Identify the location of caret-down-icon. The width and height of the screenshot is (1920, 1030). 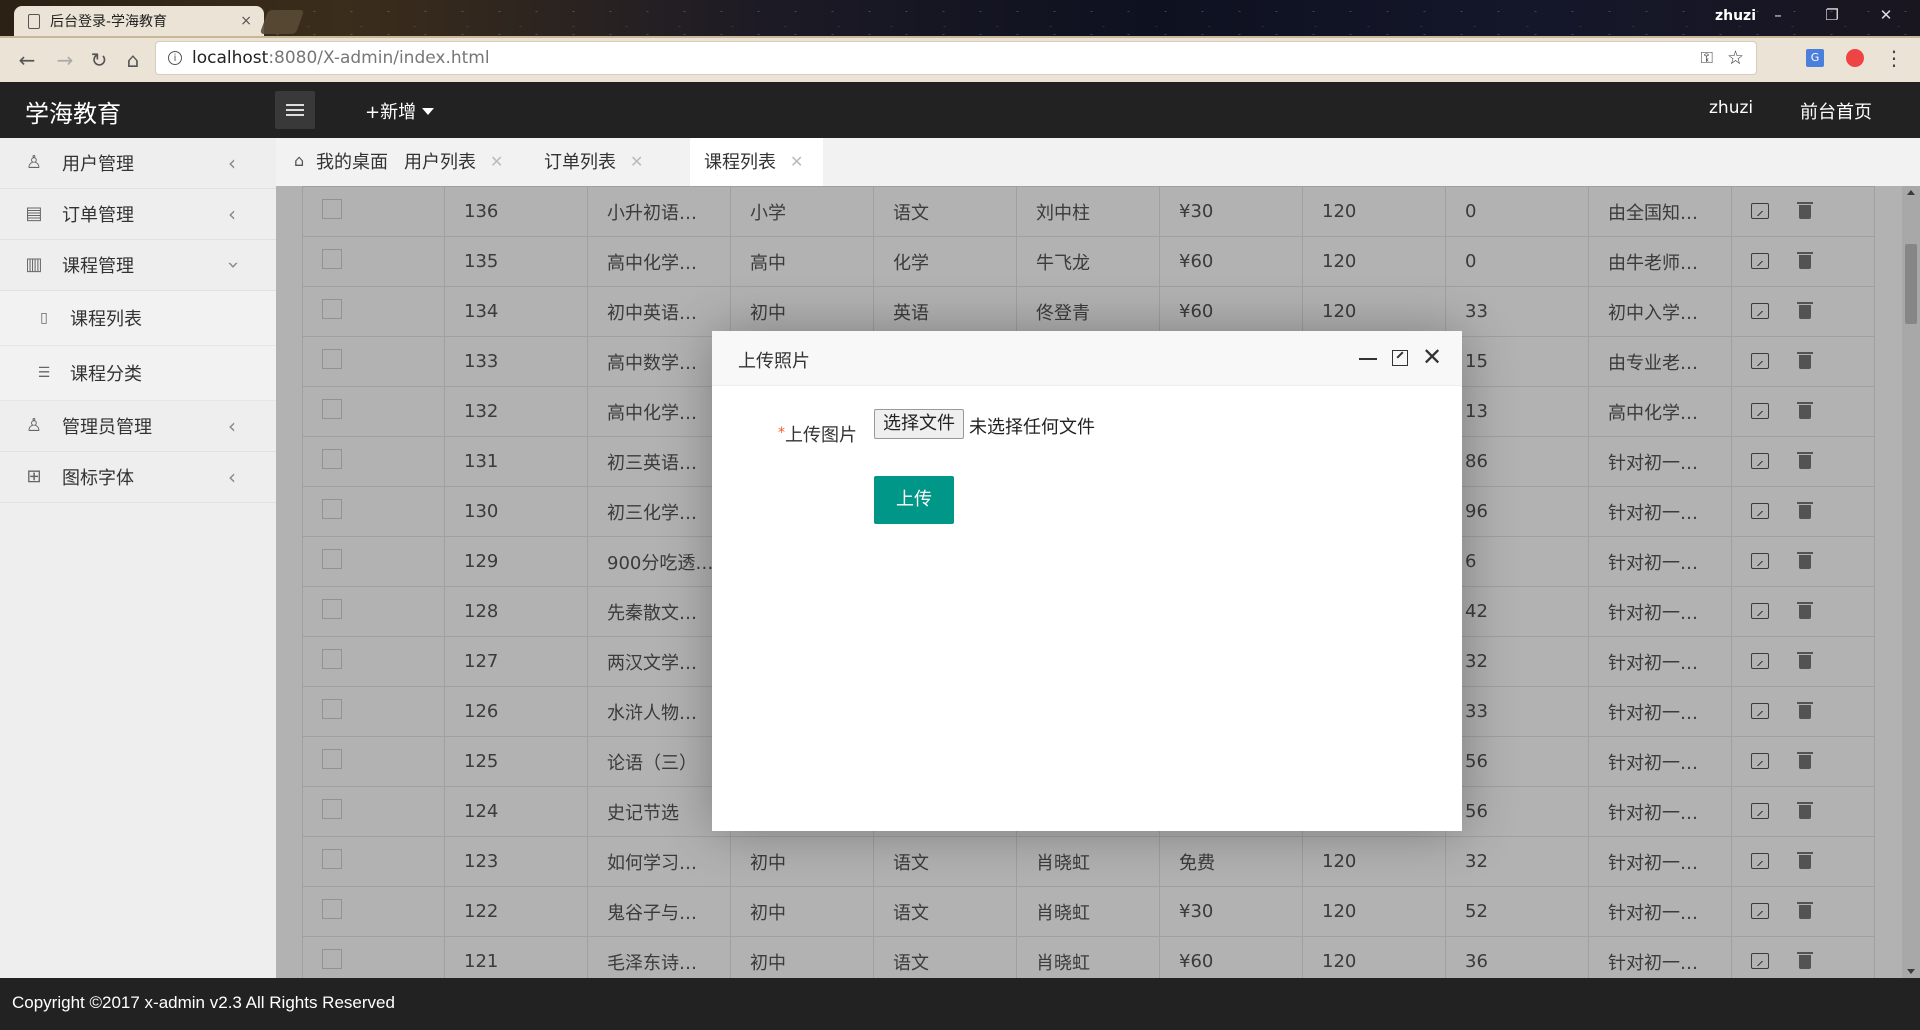
(428, 111).